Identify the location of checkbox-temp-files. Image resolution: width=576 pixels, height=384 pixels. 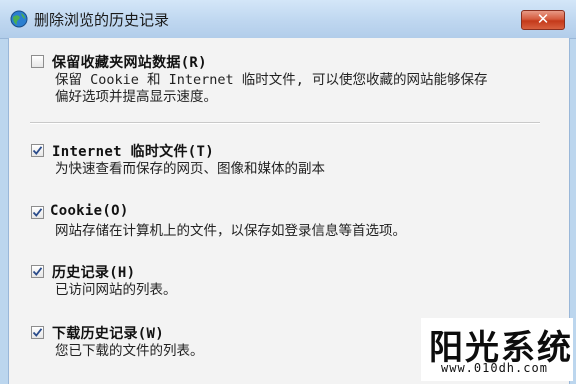
(37, 150).